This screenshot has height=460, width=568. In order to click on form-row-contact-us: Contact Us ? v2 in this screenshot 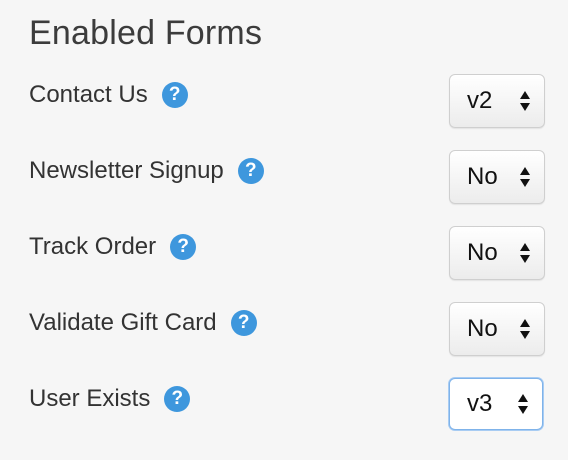, I will do `click(289, 103)`.